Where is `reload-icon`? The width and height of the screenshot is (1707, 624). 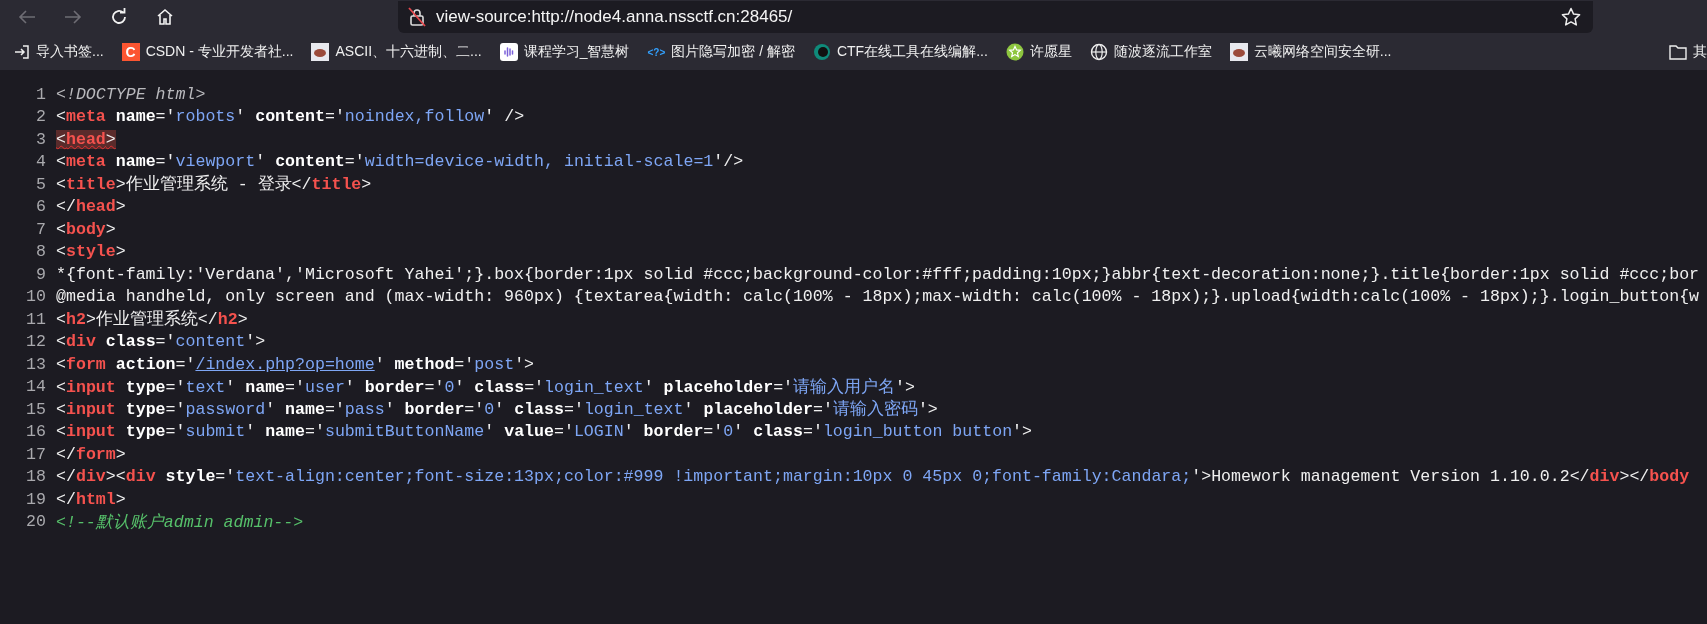 reload-icon is located at coordinates (119, 17).